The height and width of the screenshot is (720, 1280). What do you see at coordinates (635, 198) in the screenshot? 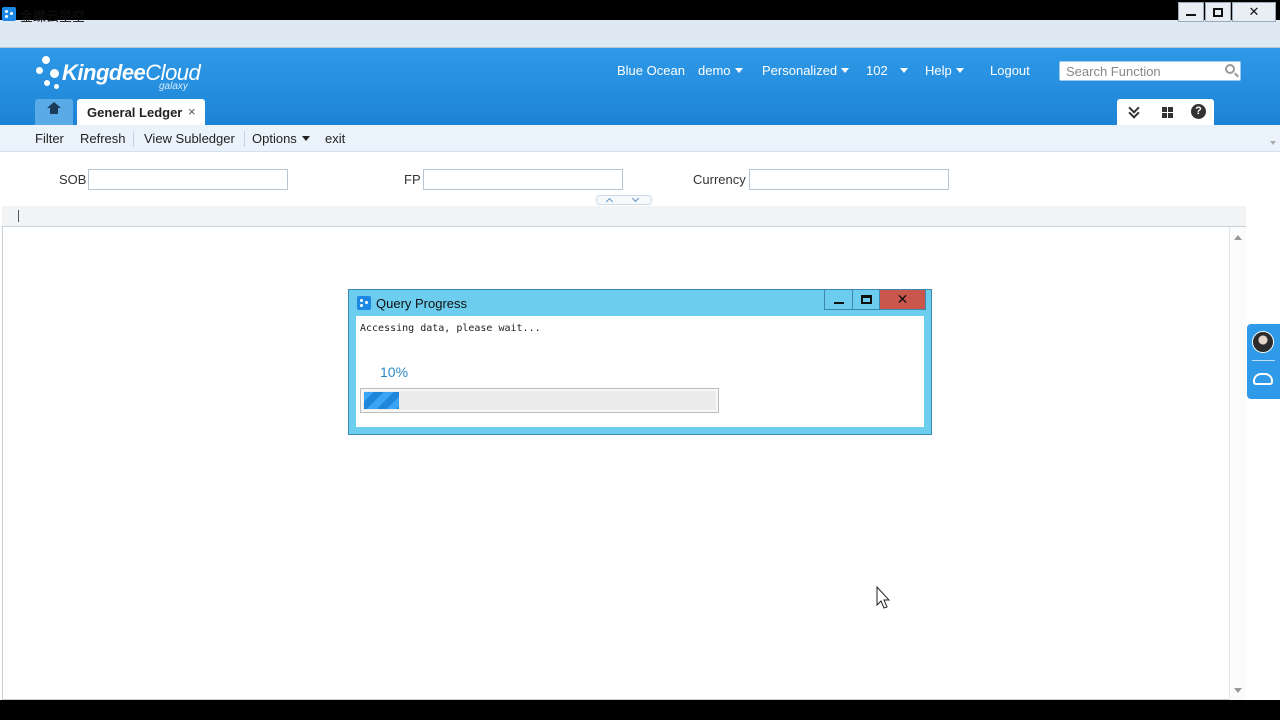
I see `chevron-down-icon` at bounding box center [635, 198].